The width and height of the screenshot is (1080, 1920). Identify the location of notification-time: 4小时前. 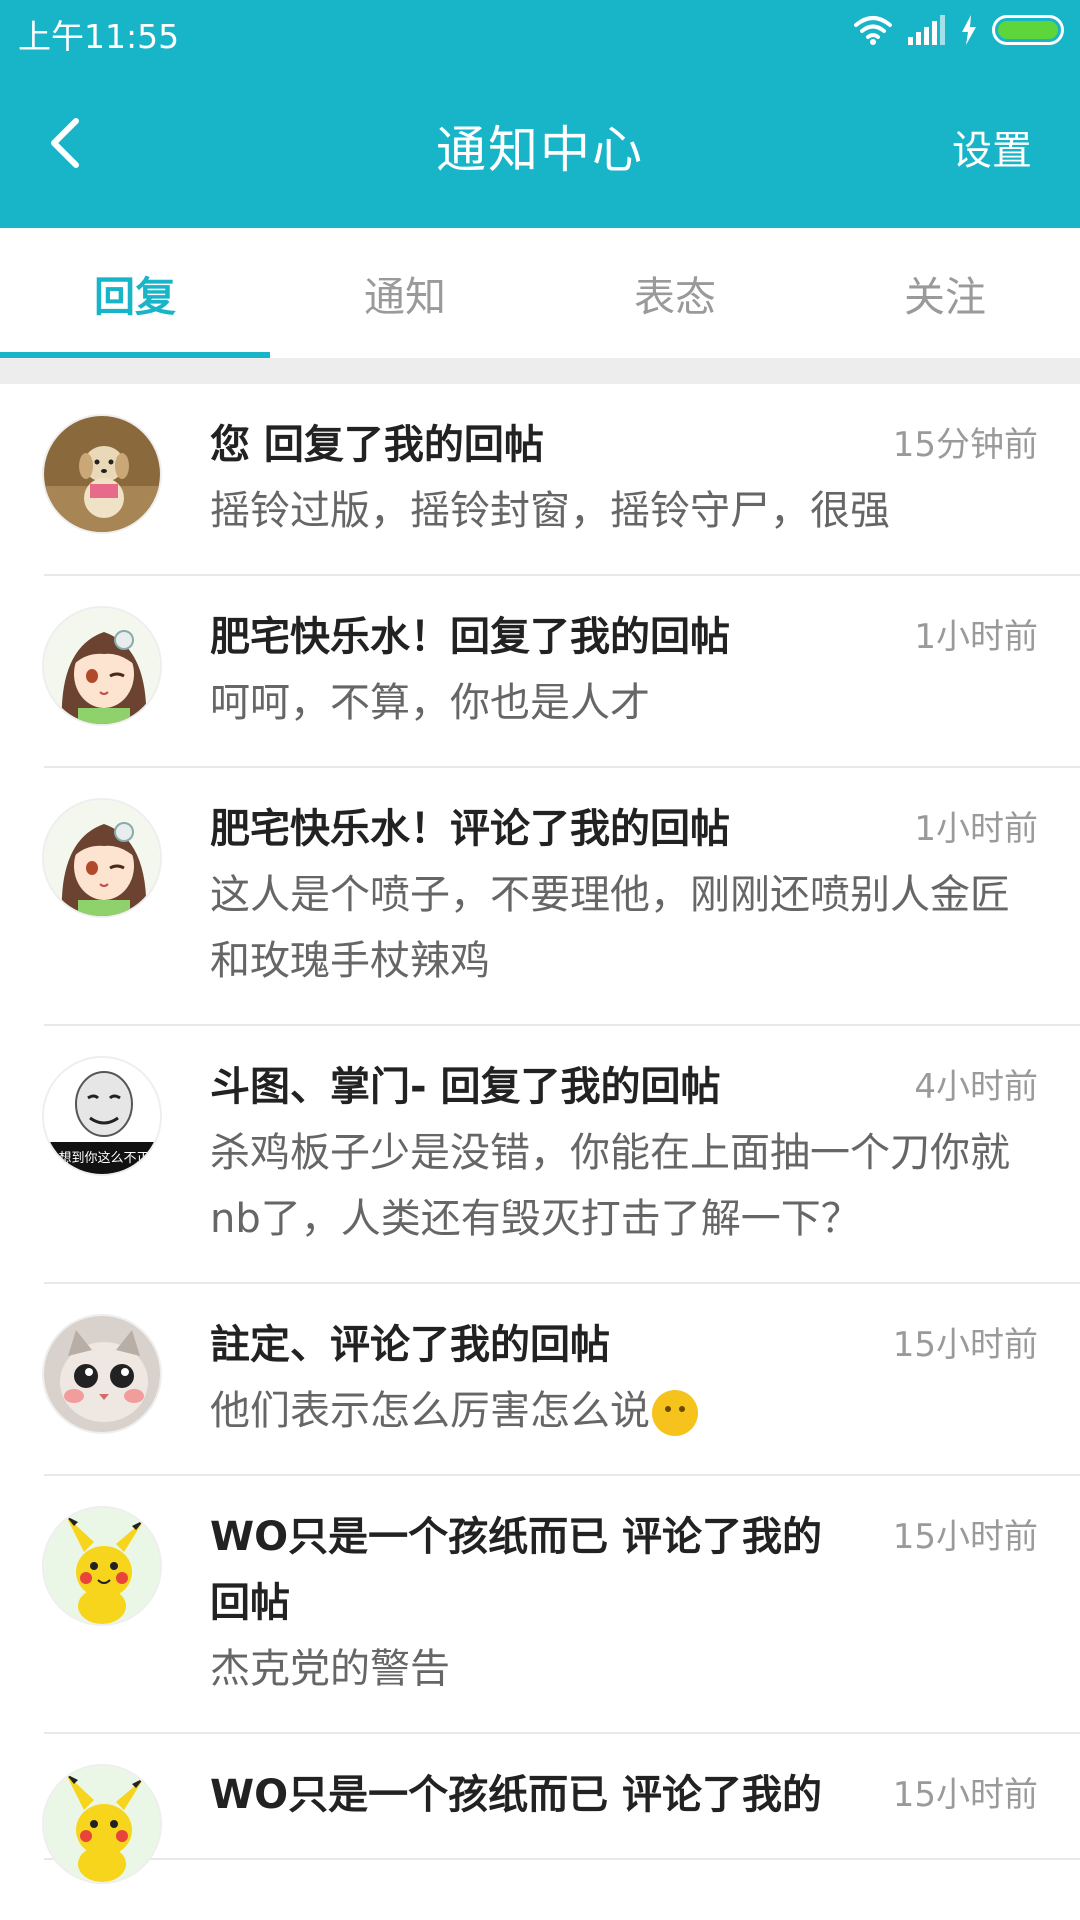
(976, 1087).